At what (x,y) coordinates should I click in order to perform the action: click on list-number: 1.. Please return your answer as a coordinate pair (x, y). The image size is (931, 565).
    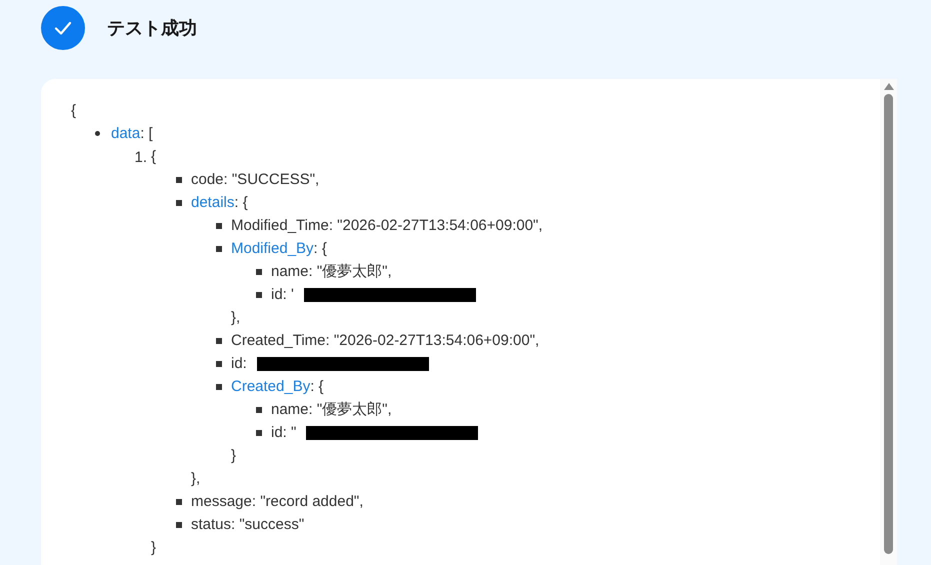
    Looking at the image, I should click on (140, 158).